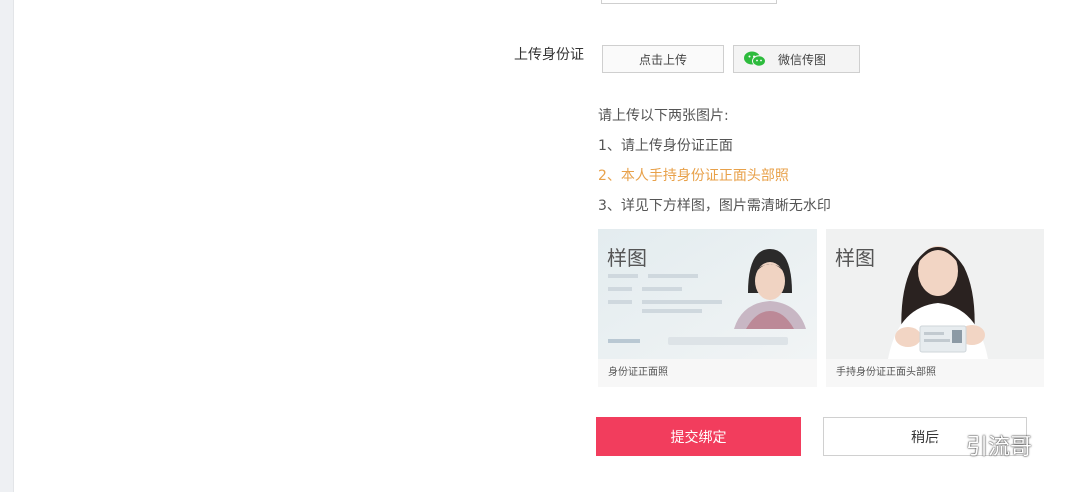 The width and height of the screenshot is (1080, 492). Describe the element at coordinates (663, 116) in the screenshot. I see `instructions-heading: 请上传以下两张图片:` at that location.